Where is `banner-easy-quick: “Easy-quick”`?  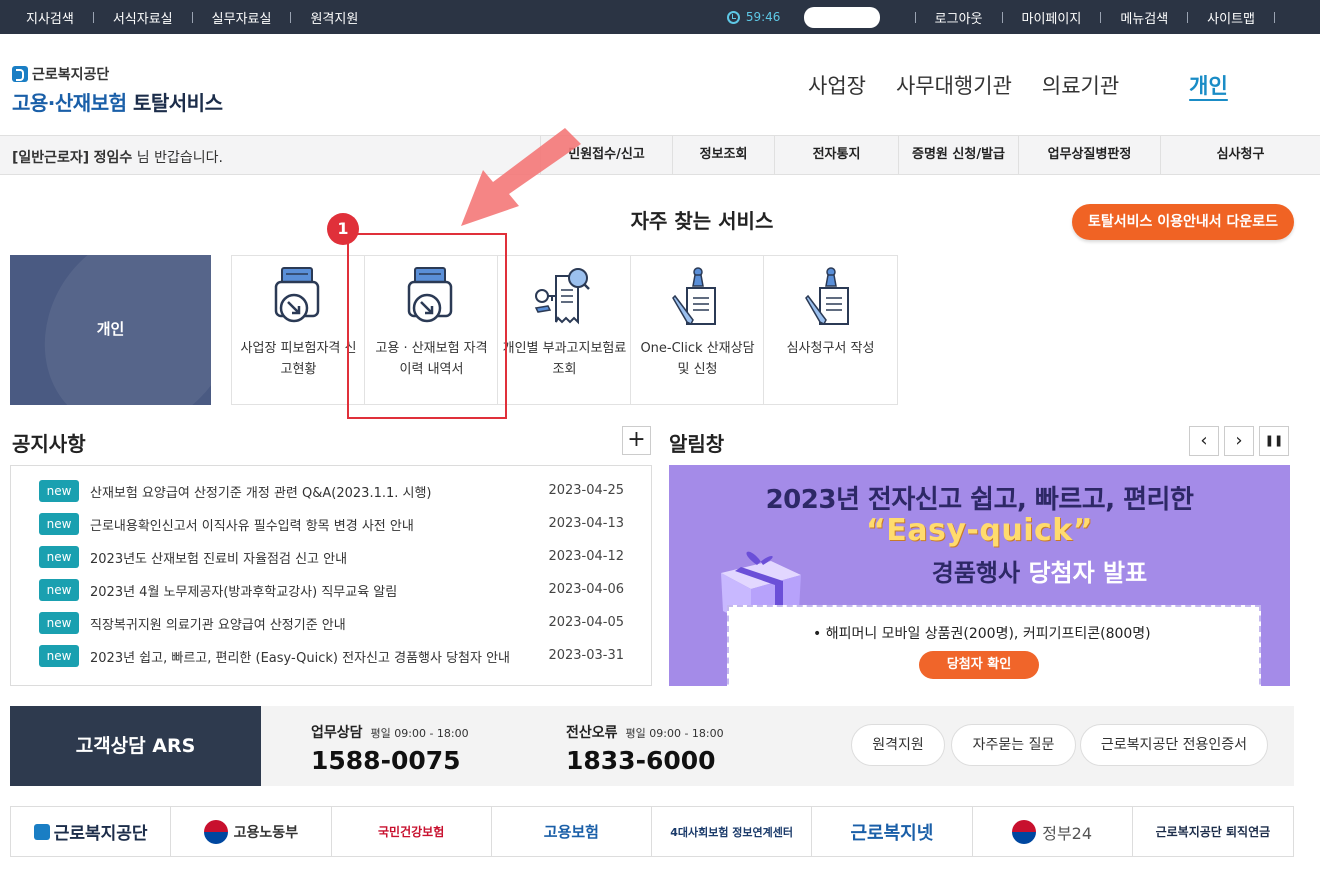 banner-easy-quick: “Easy-quick” is located at coordinates (979, 530).